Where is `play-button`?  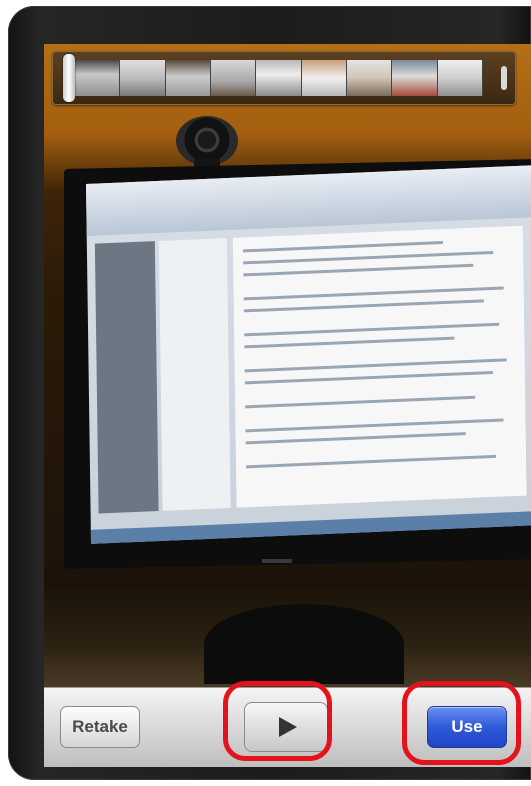 play-button is located at coordinates (286, 727).